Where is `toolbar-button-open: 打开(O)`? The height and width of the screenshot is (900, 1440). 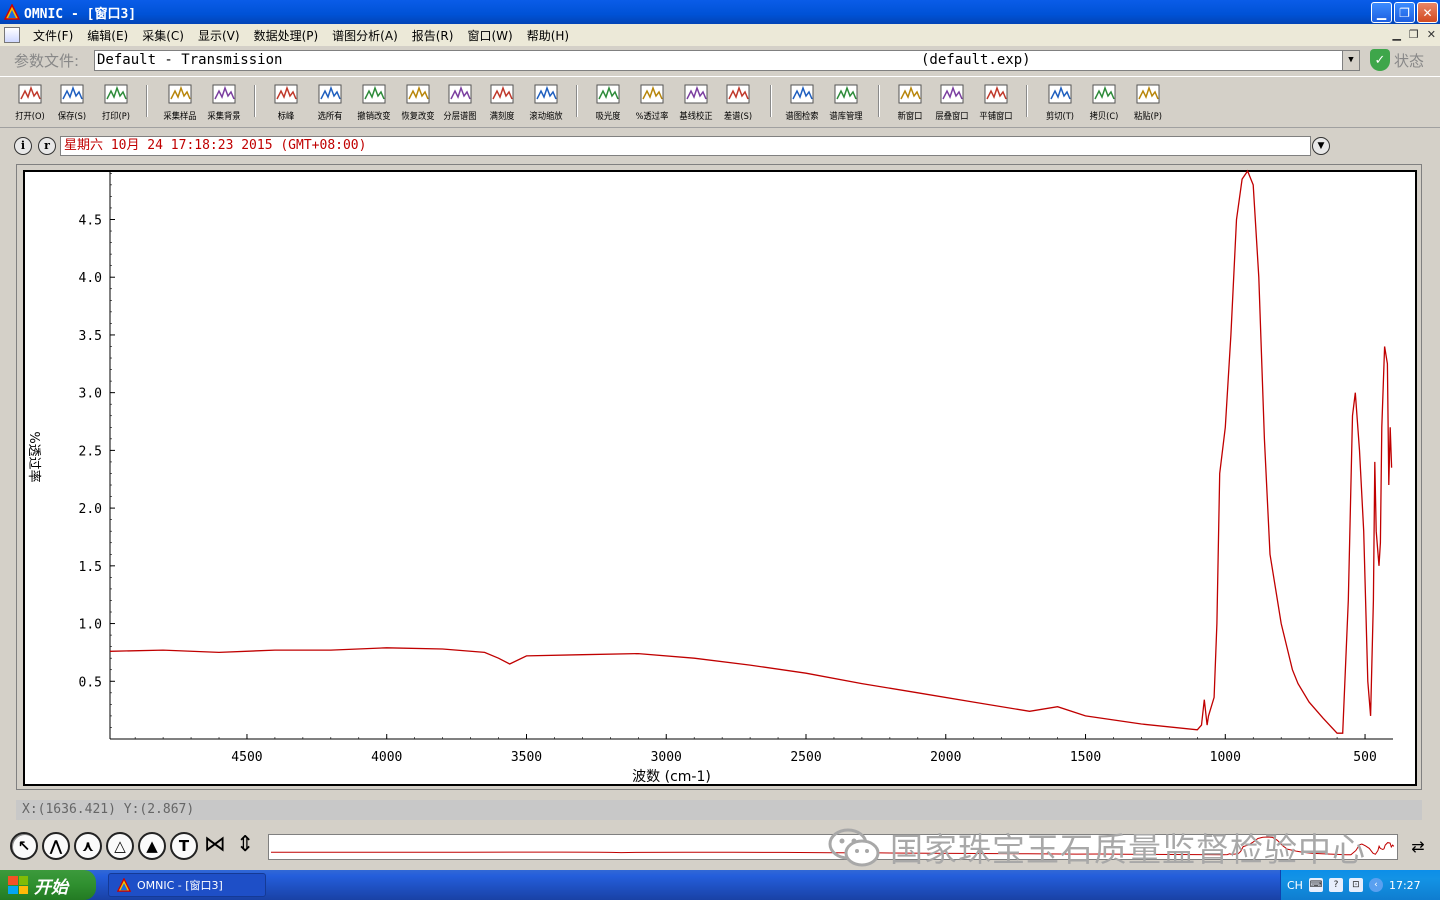
toolbar-button-open: 打开(O) is located at coordinates (30, 101).